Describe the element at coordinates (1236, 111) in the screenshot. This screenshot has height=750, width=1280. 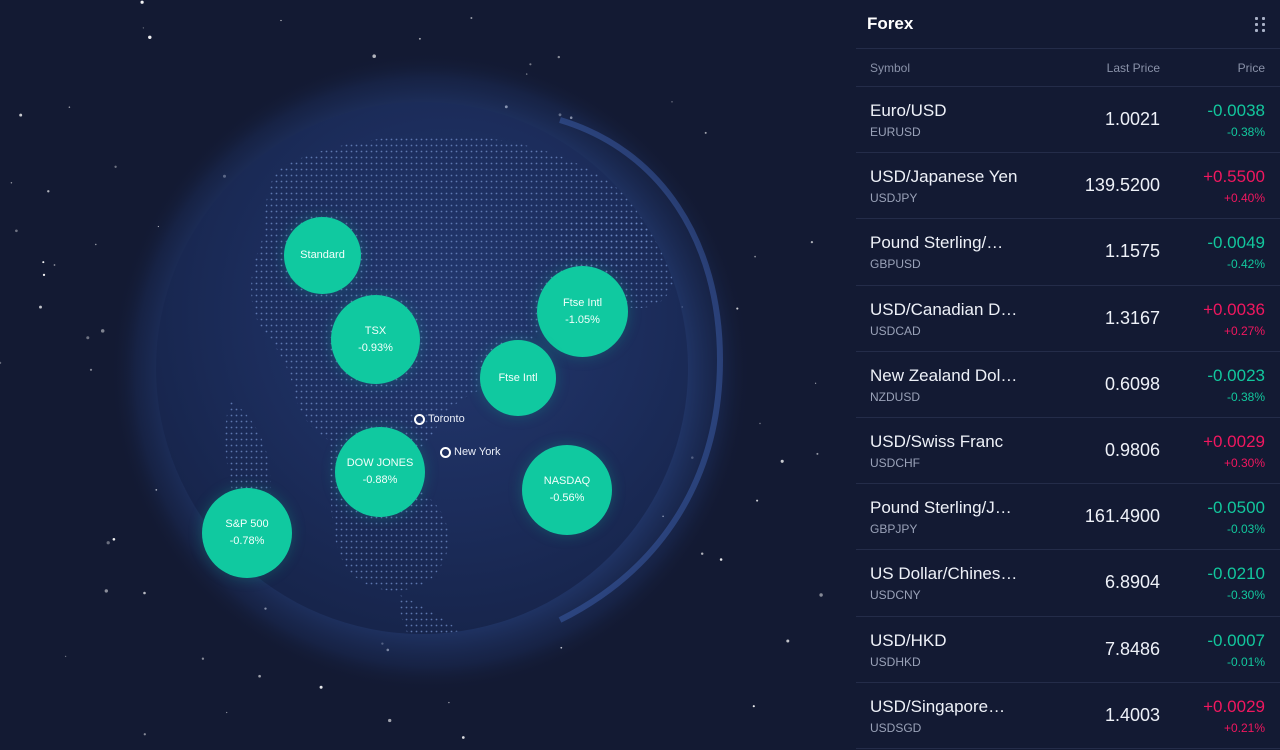
I see `price-change: -0.0038` at that location.